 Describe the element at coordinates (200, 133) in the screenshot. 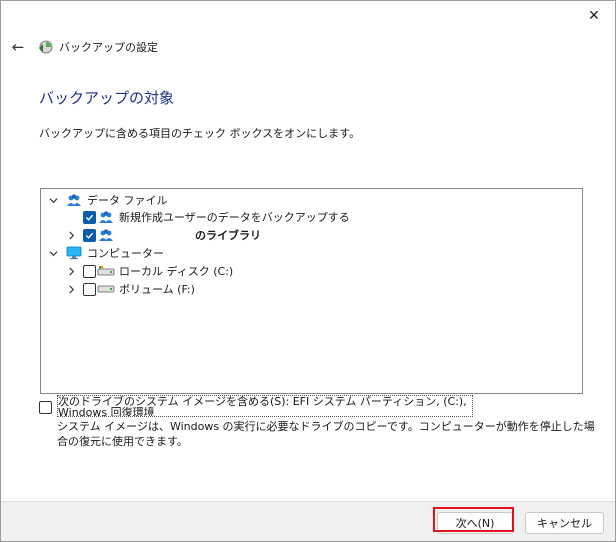

I see `page-description: バックアップに含める項目のチェック ボックスをオンにします。` at that location.